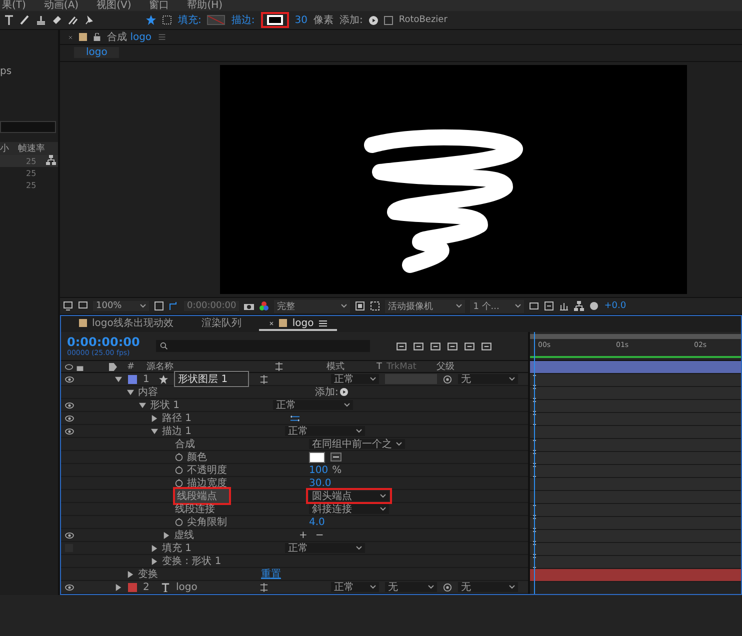 This screenshot has height=636, width=742. I want to click on stroke-width-value: 30, so click(301, 20).